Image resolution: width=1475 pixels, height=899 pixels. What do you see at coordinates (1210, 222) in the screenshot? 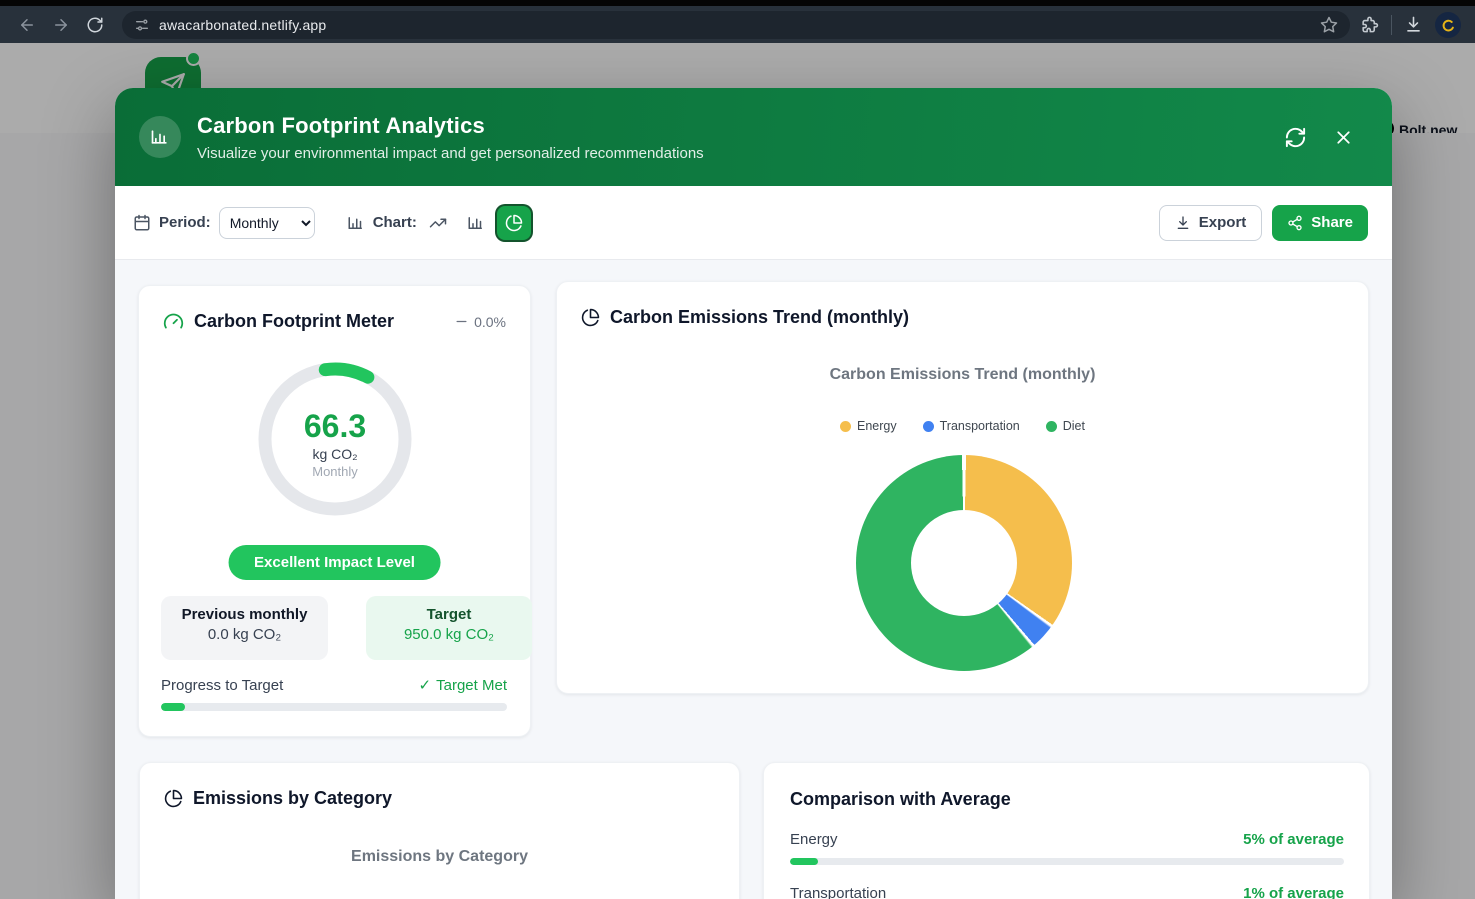
I see `export-button: Export` at bounding box center [1210, 222].